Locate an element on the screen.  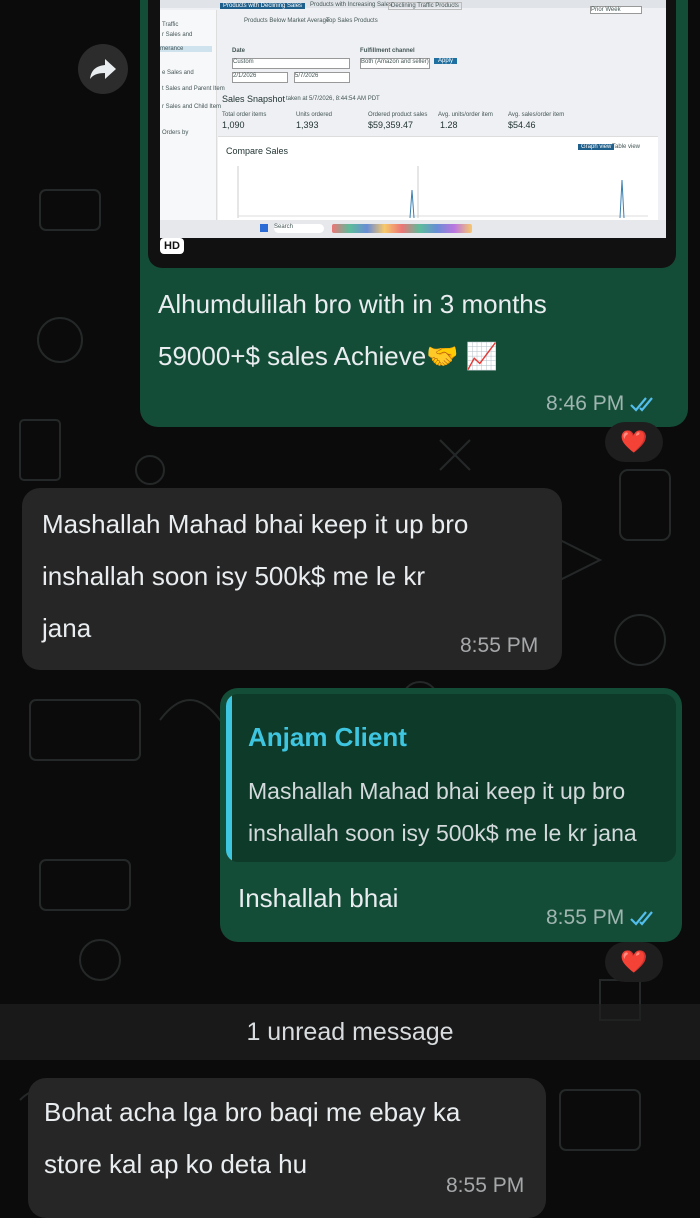
menu-item: Products Below Market Average is located at coordinates (287, 21).